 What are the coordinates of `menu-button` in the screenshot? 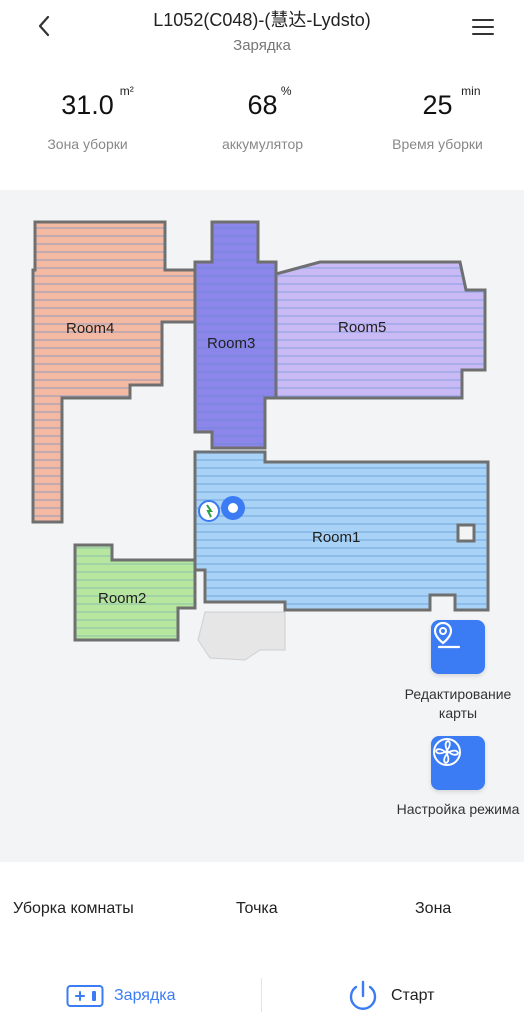 It's located at (483, 27).